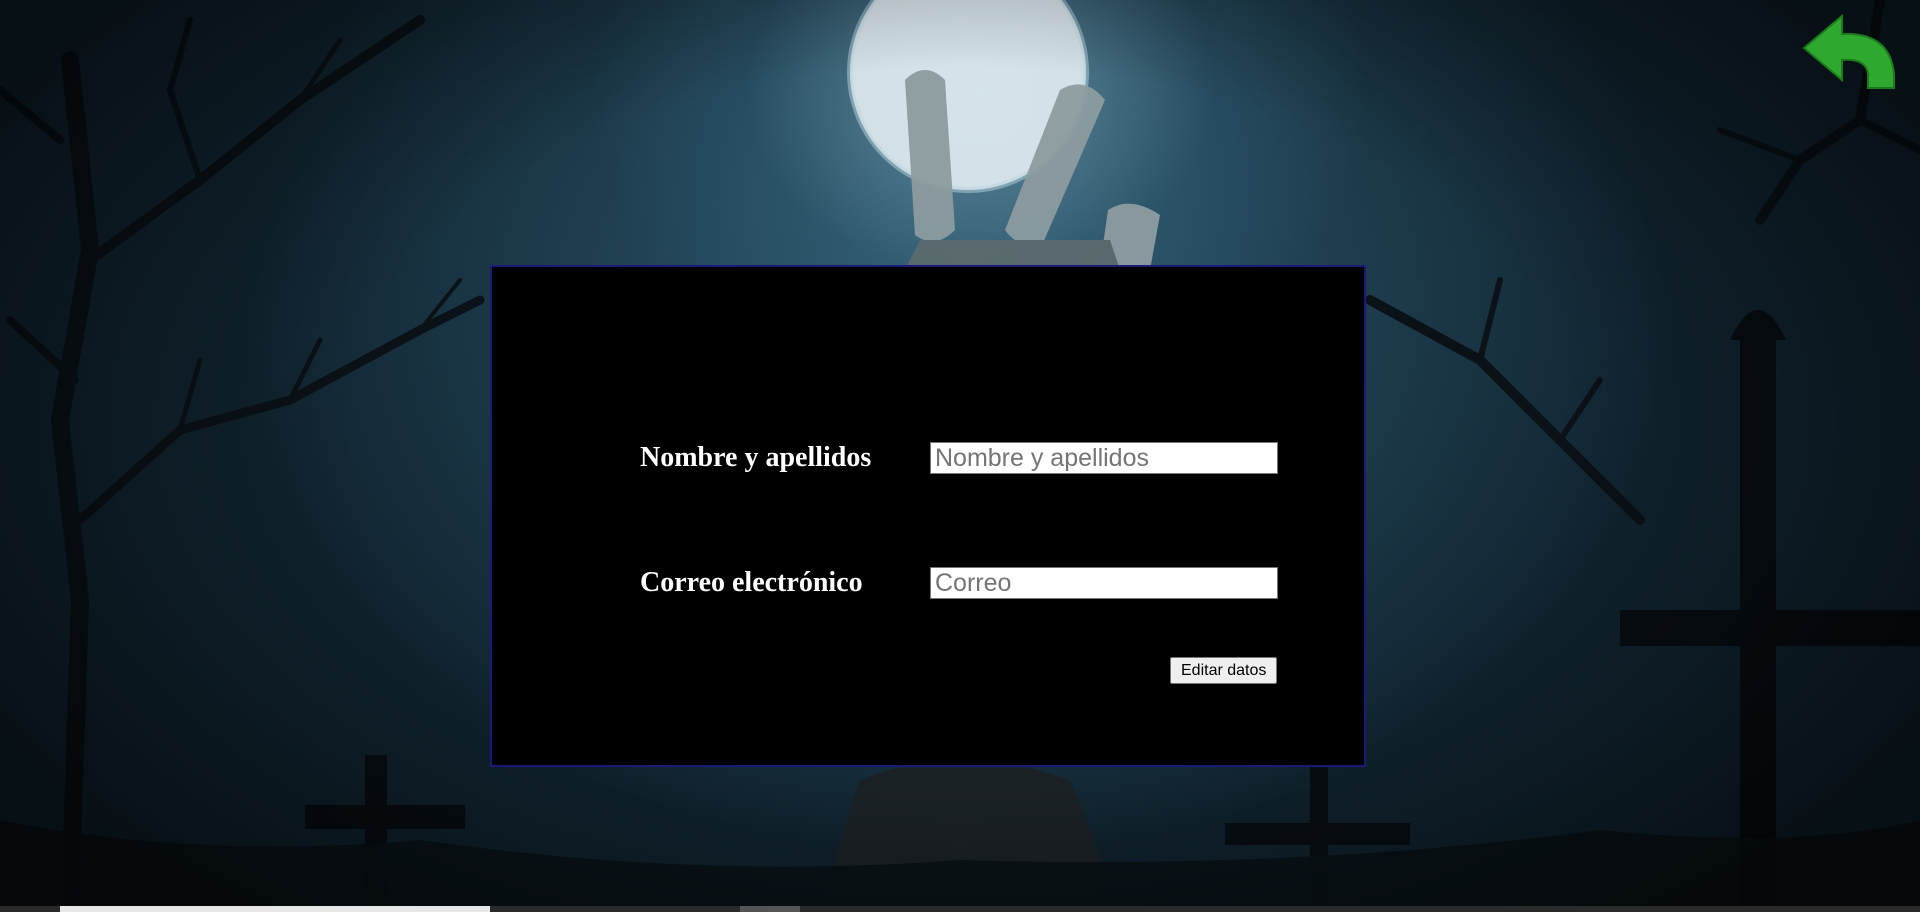  What do you see at coordinates (1850, 52) in the screenshot?
I see `back-arrow-icon` at bounding box center [1850, 52].